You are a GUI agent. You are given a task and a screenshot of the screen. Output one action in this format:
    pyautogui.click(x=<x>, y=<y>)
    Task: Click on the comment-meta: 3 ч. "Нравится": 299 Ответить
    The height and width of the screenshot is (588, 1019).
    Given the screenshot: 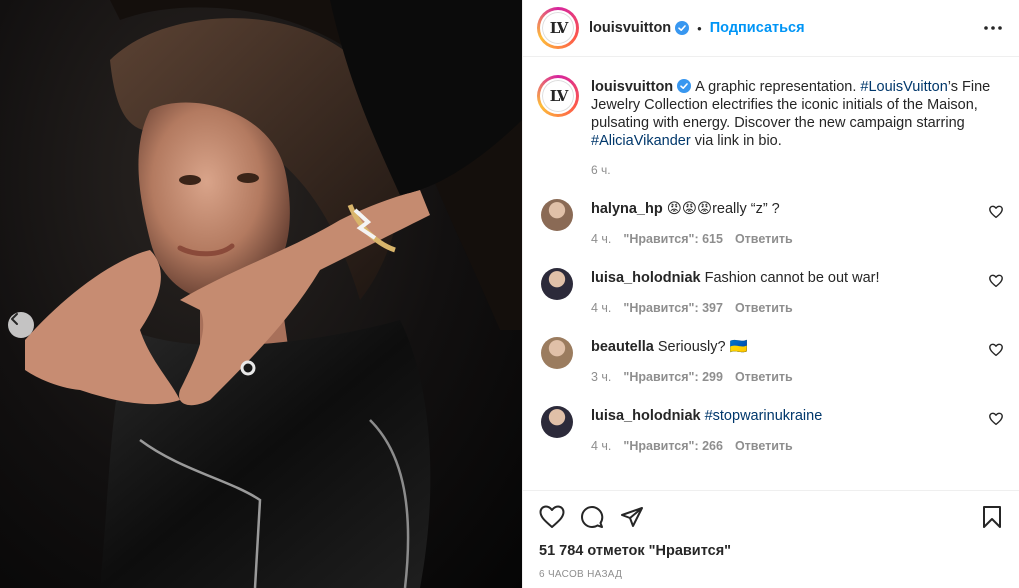 What is the action you would take?
    pyautogui.click(x=797, y=377)
    